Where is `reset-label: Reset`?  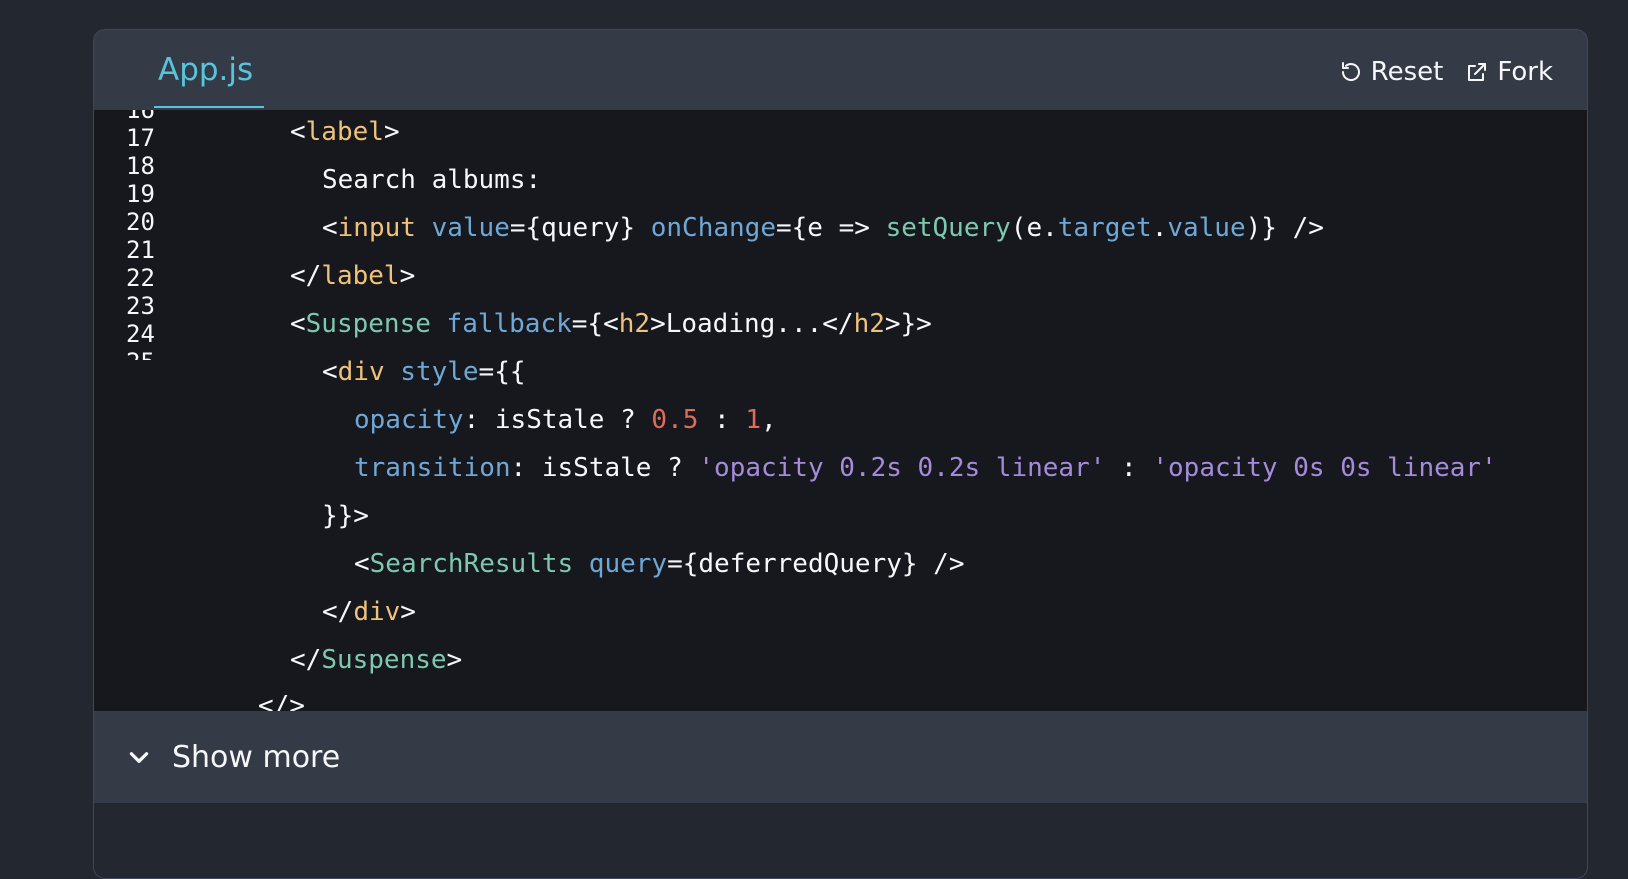
reset-label: Reset is located at coordinates (1407, 72).